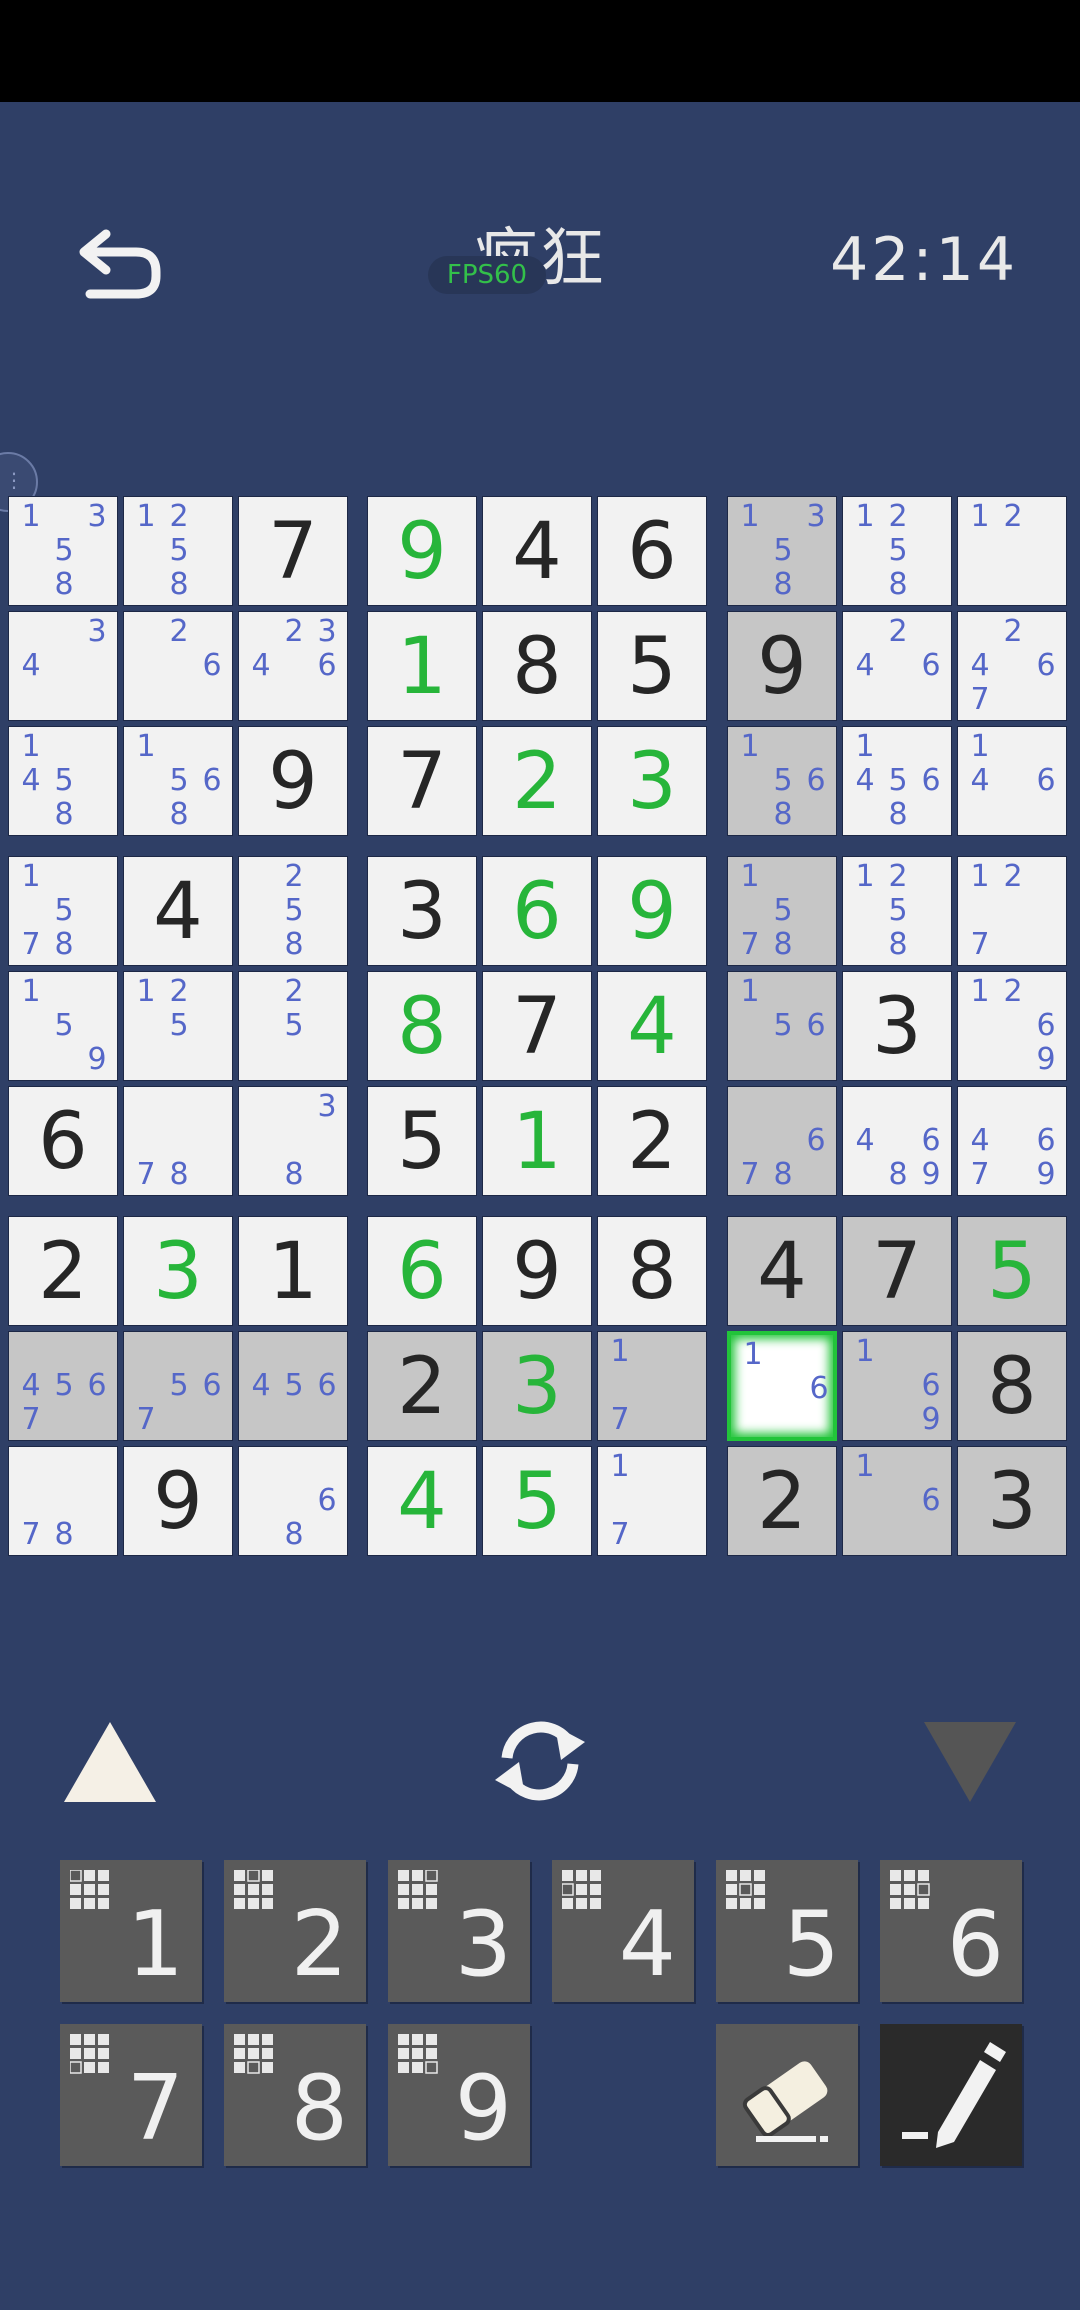 The height and width of the screenshot is (2310, 1080). What do you see at coordinates (897, 781) in the screenshot?
I see `sudoku-cell: 14568` at bounding box center [897, 781].